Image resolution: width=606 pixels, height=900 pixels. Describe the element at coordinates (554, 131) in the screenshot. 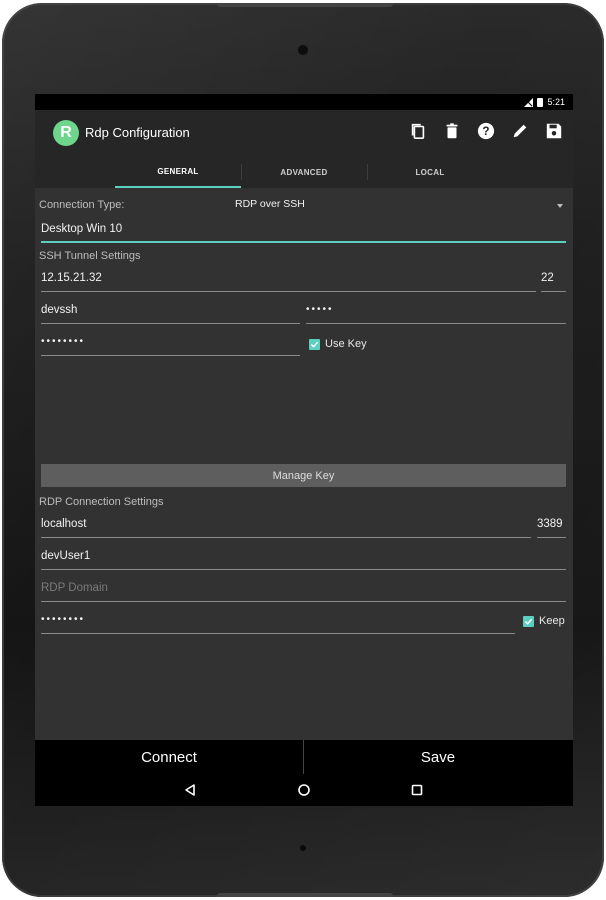

I see `save-icon` at that location.